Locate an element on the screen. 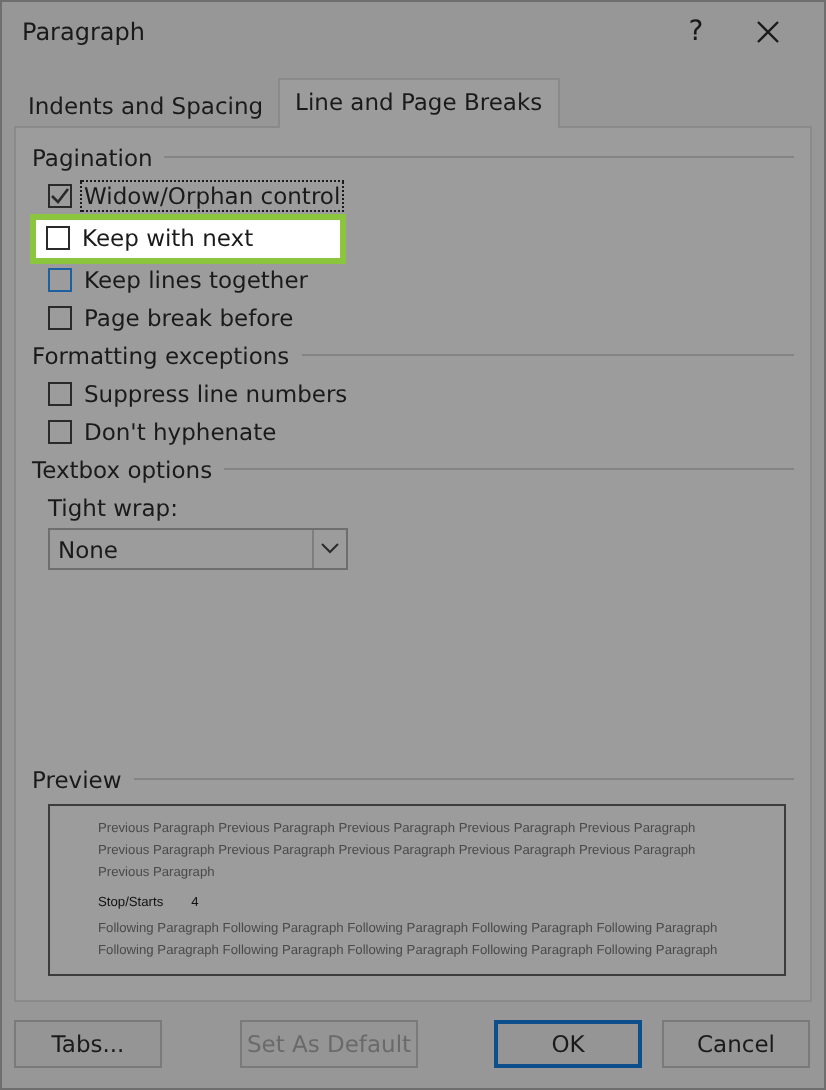  checkbox-label: Suppress line numbers is located at coordinates (216, 394).